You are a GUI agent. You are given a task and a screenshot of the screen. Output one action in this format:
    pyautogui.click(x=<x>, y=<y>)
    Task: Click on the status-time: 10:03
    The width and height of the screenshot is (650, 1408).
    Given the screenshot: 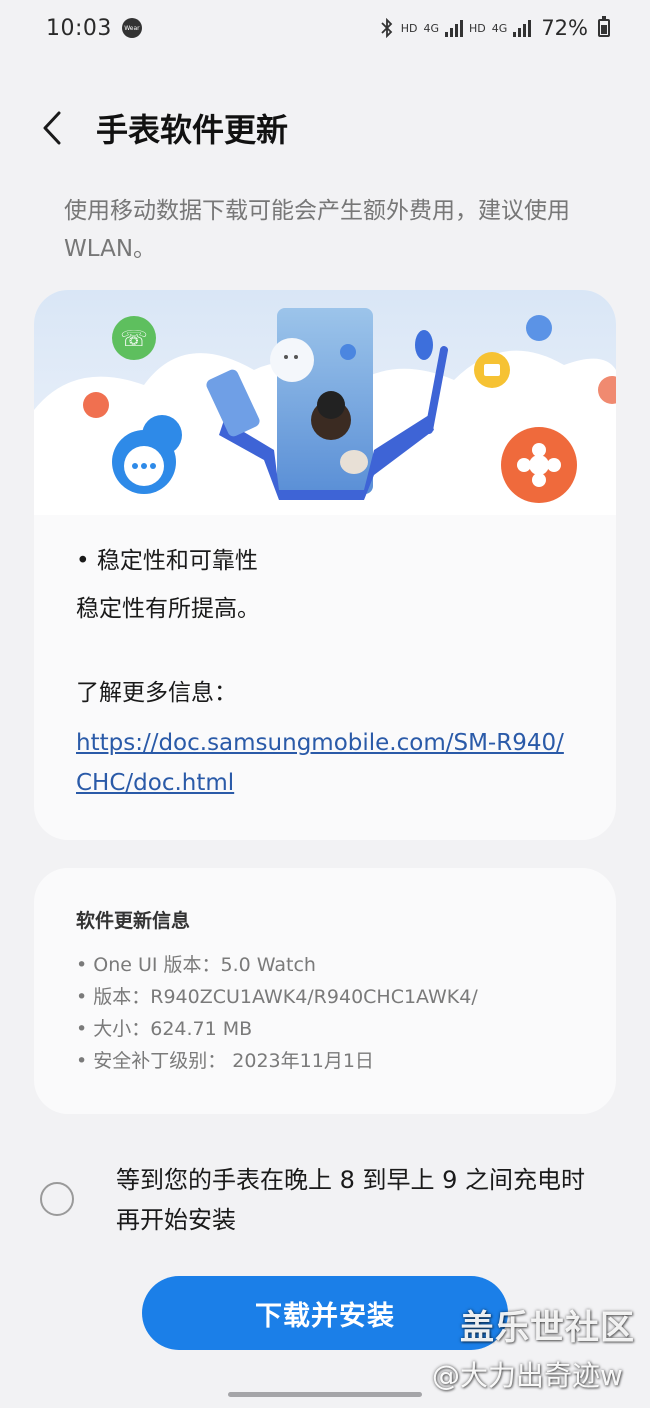 What is the action you would take?
    pyautogui.click(x=79, y=28)
    